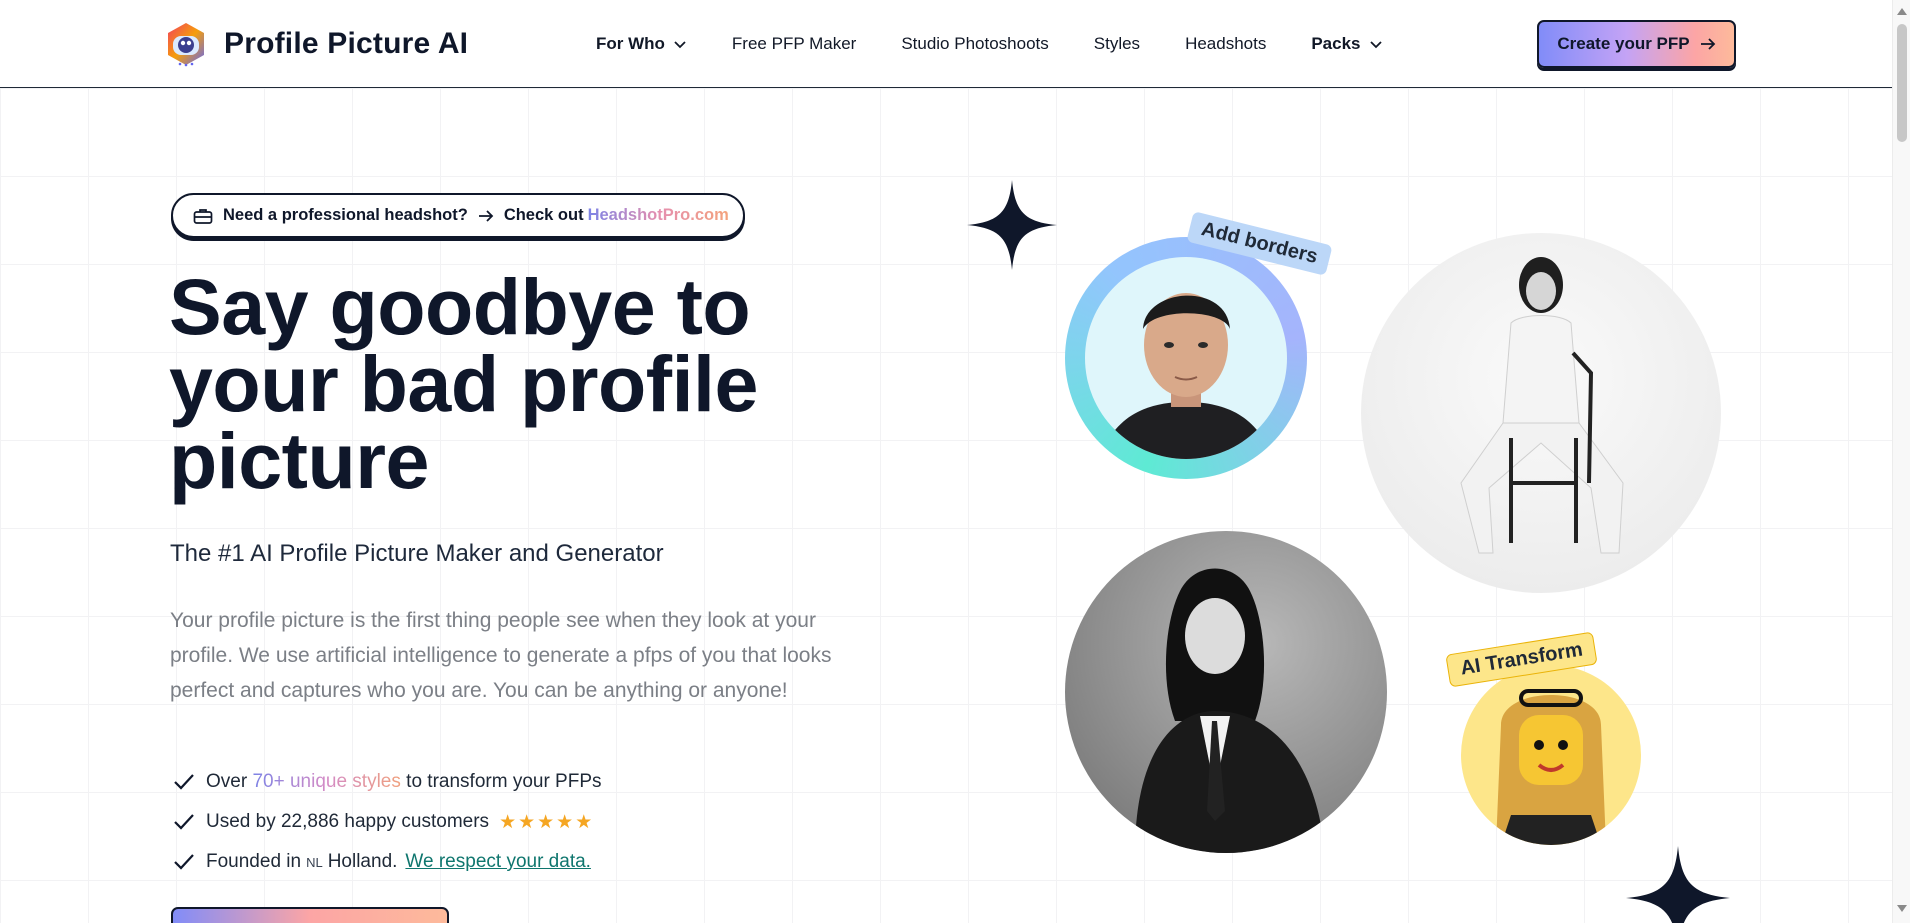  I want to click on woman-chair-image, so click(1542, 405).